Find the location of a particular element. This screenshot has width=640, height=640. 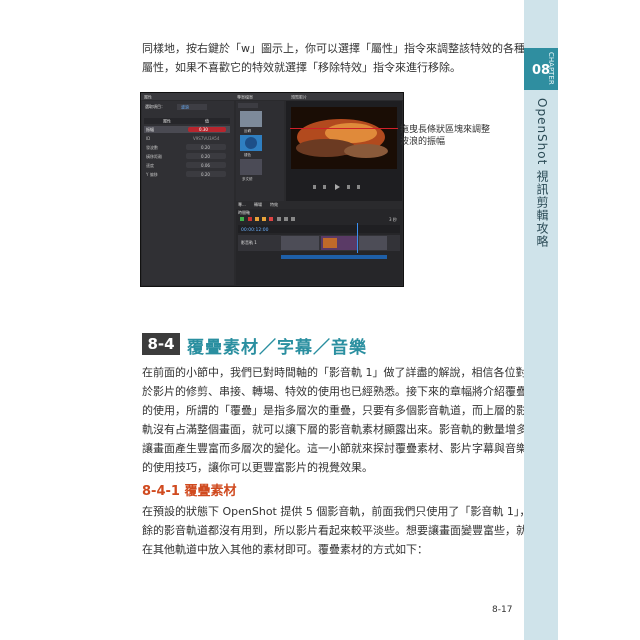

intro-line: 屬性，如果不喜歡它的特效就選擇「移除特效」指令來進行移除。 is located at coordinates (301, 67).